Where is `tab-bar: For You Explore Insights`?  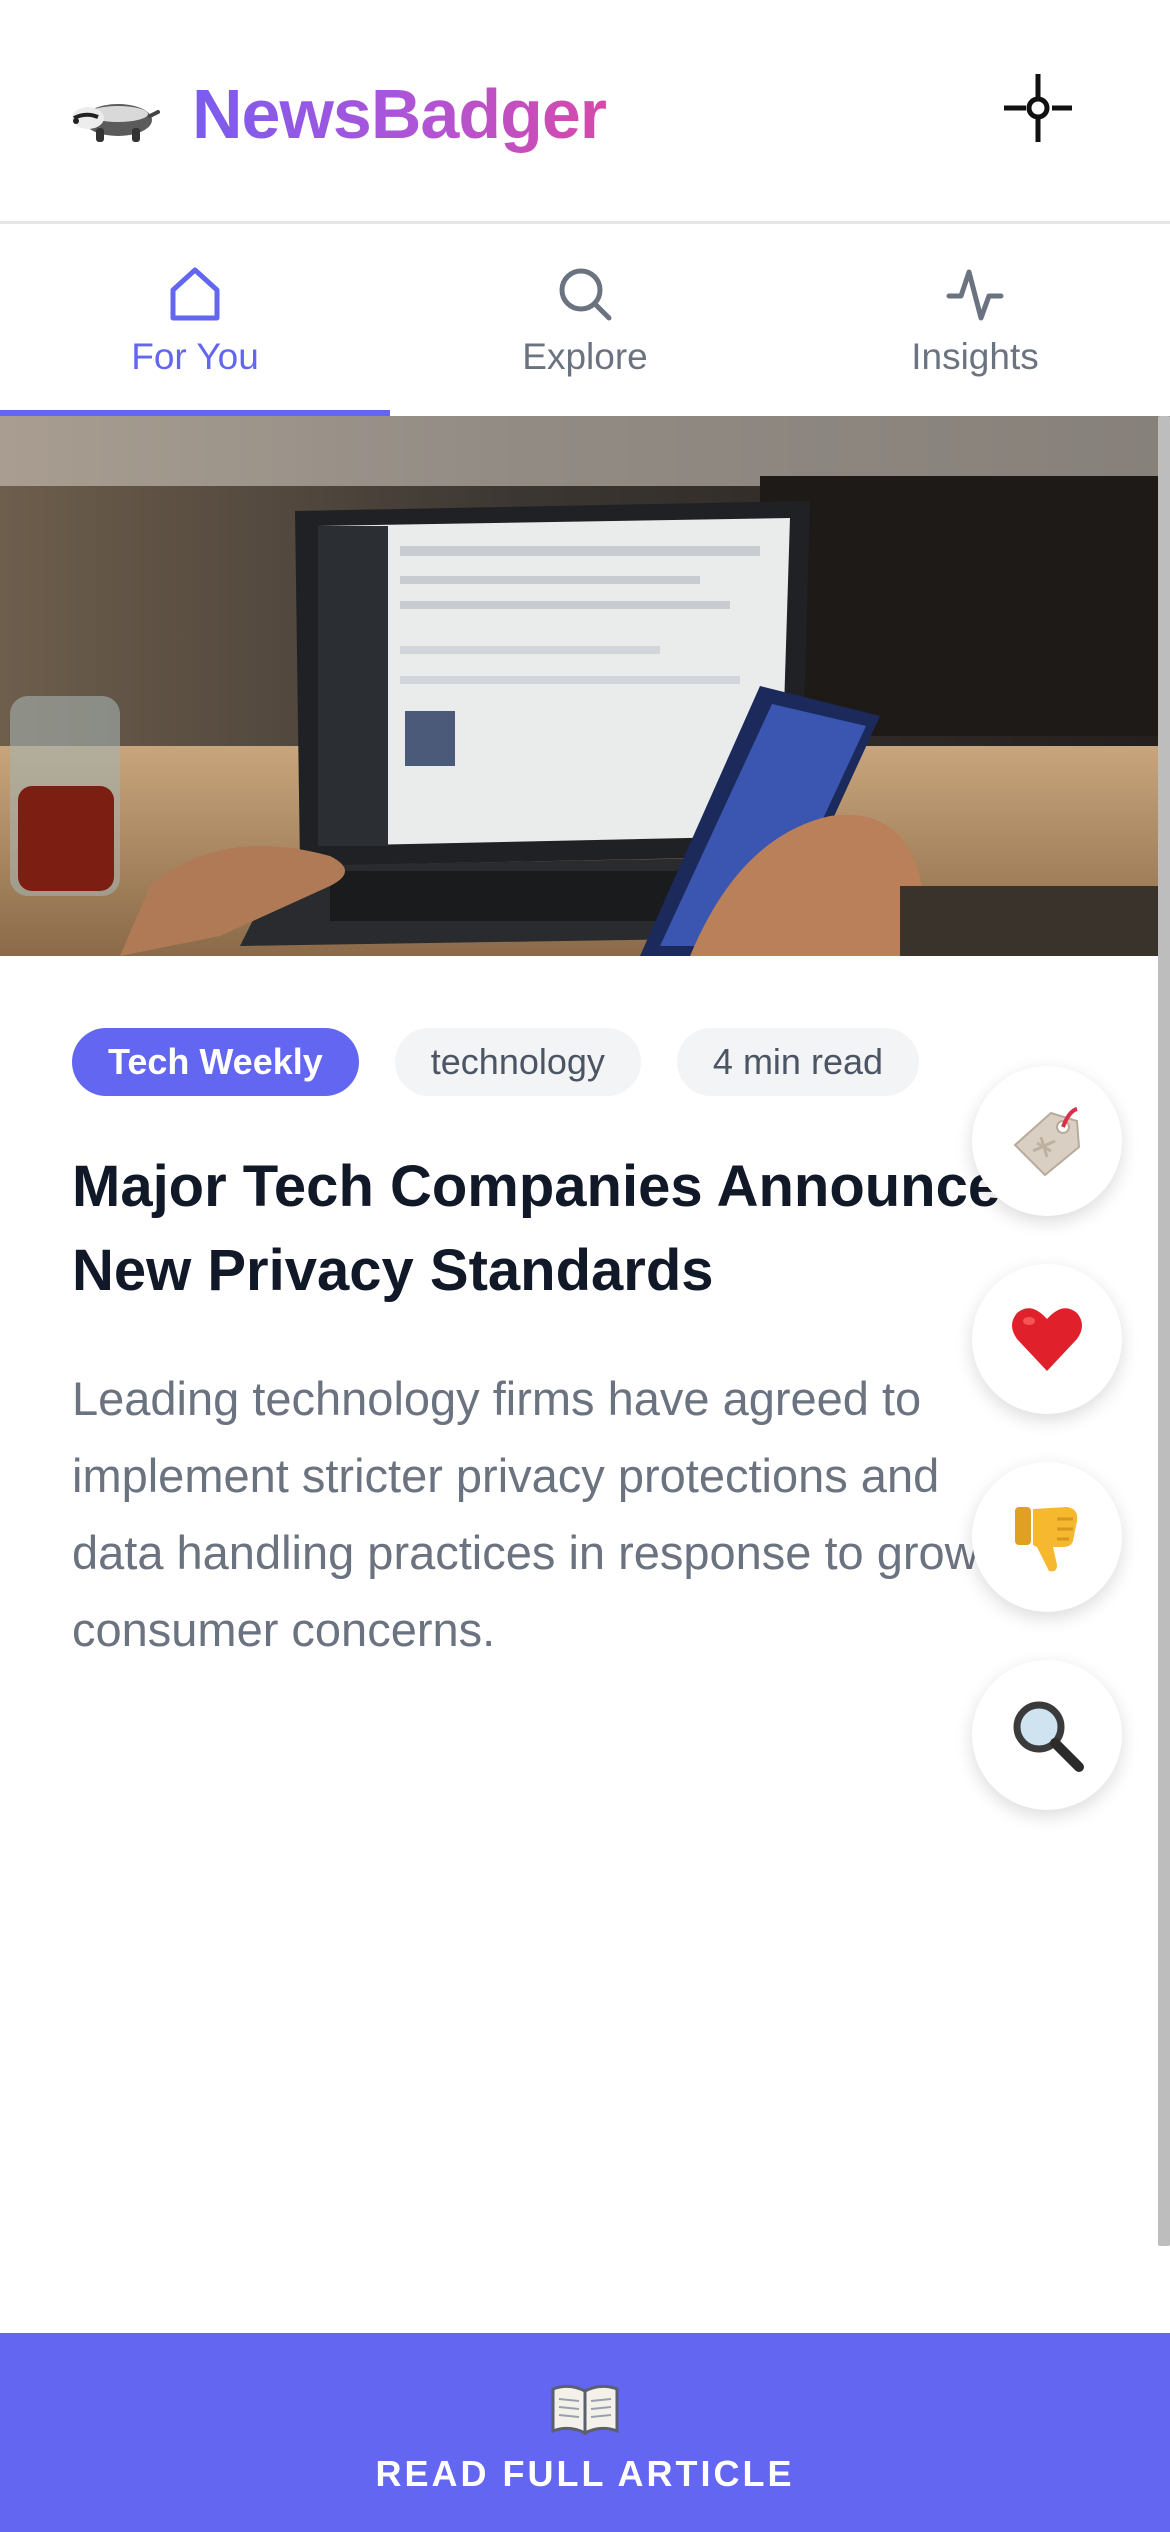 tab-bar: For You Explore Insights is located at coordinates (585, 321).